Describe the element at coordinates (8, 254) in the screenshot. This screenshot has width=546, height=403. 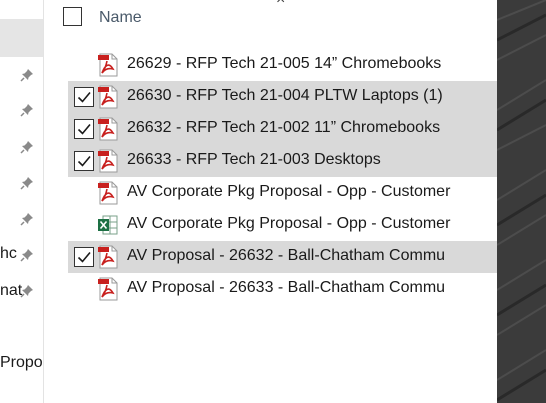
I see `nav-item-label-hc: hc` at that location.